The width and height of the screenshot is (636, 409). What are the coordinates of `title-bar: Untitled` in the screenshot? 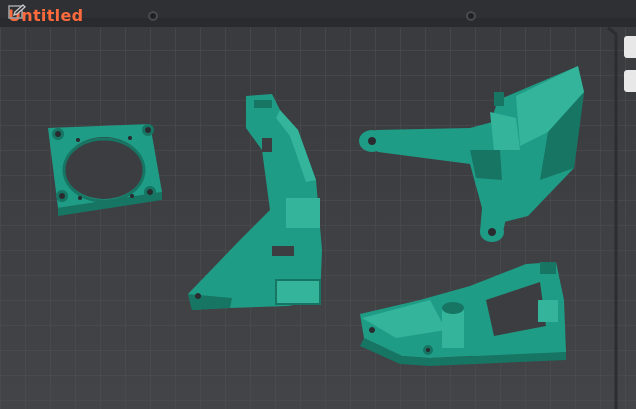 It's located at (318, 13).